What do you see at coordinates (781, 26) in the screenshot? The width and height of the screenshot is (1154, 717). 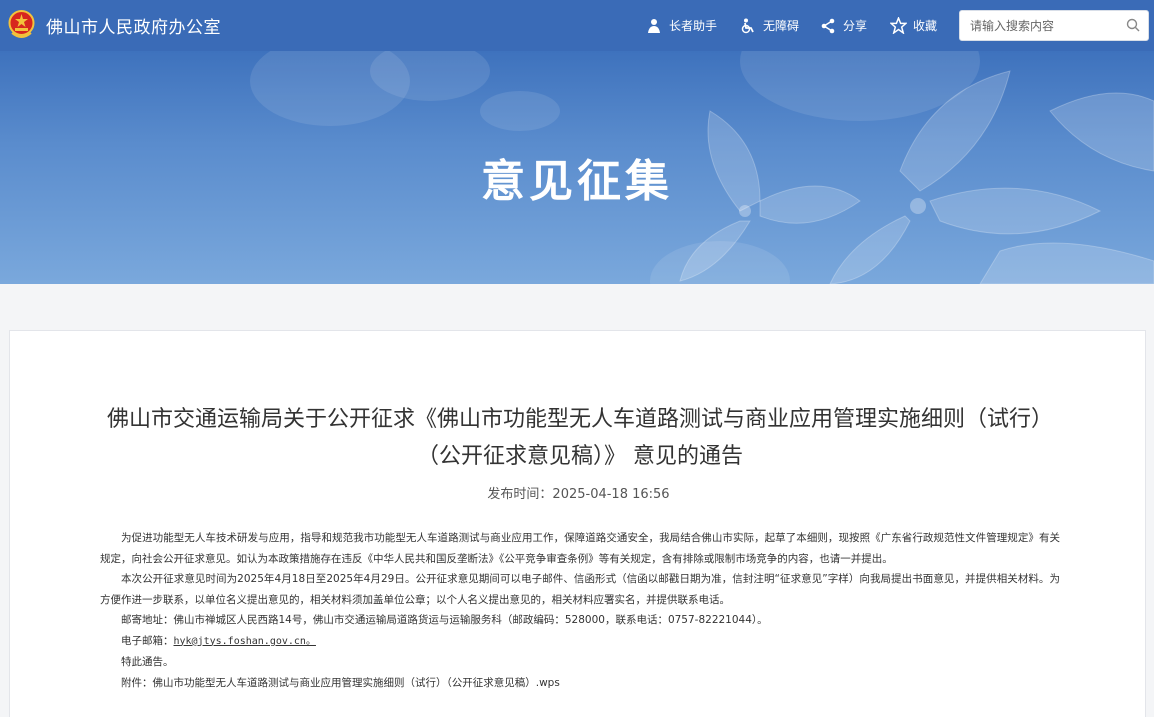 I see `accessibility-label: 无障碍` at bounding box center [781, 26].